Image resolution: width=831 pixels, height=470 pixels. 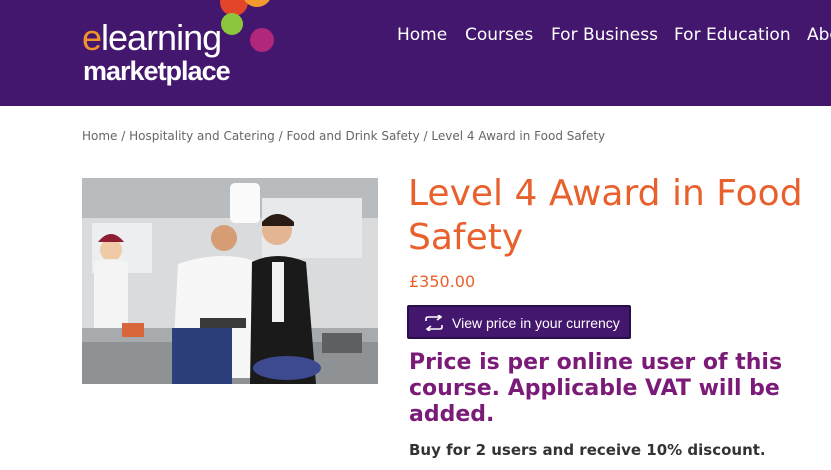 I want to click on nav-for-education: For Education, so click(x=732, y=35).